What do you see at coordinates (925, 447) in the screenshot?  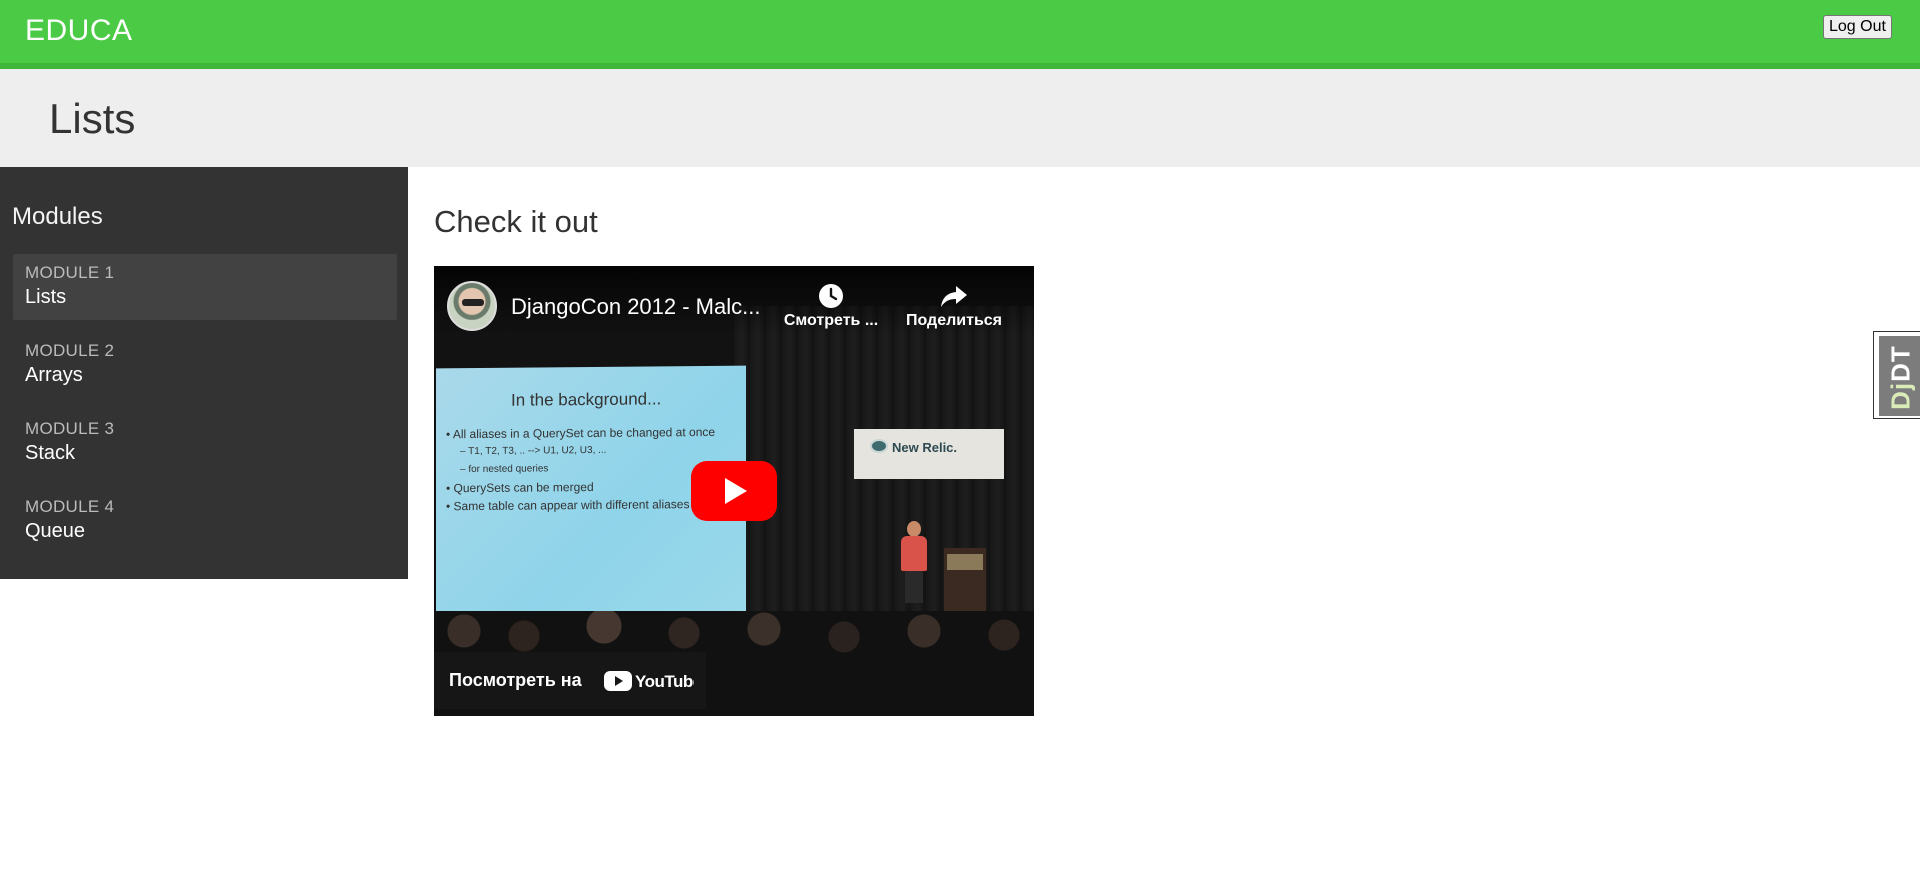 I see `banner-text: New Relic.` at bounding box center [925, 447].